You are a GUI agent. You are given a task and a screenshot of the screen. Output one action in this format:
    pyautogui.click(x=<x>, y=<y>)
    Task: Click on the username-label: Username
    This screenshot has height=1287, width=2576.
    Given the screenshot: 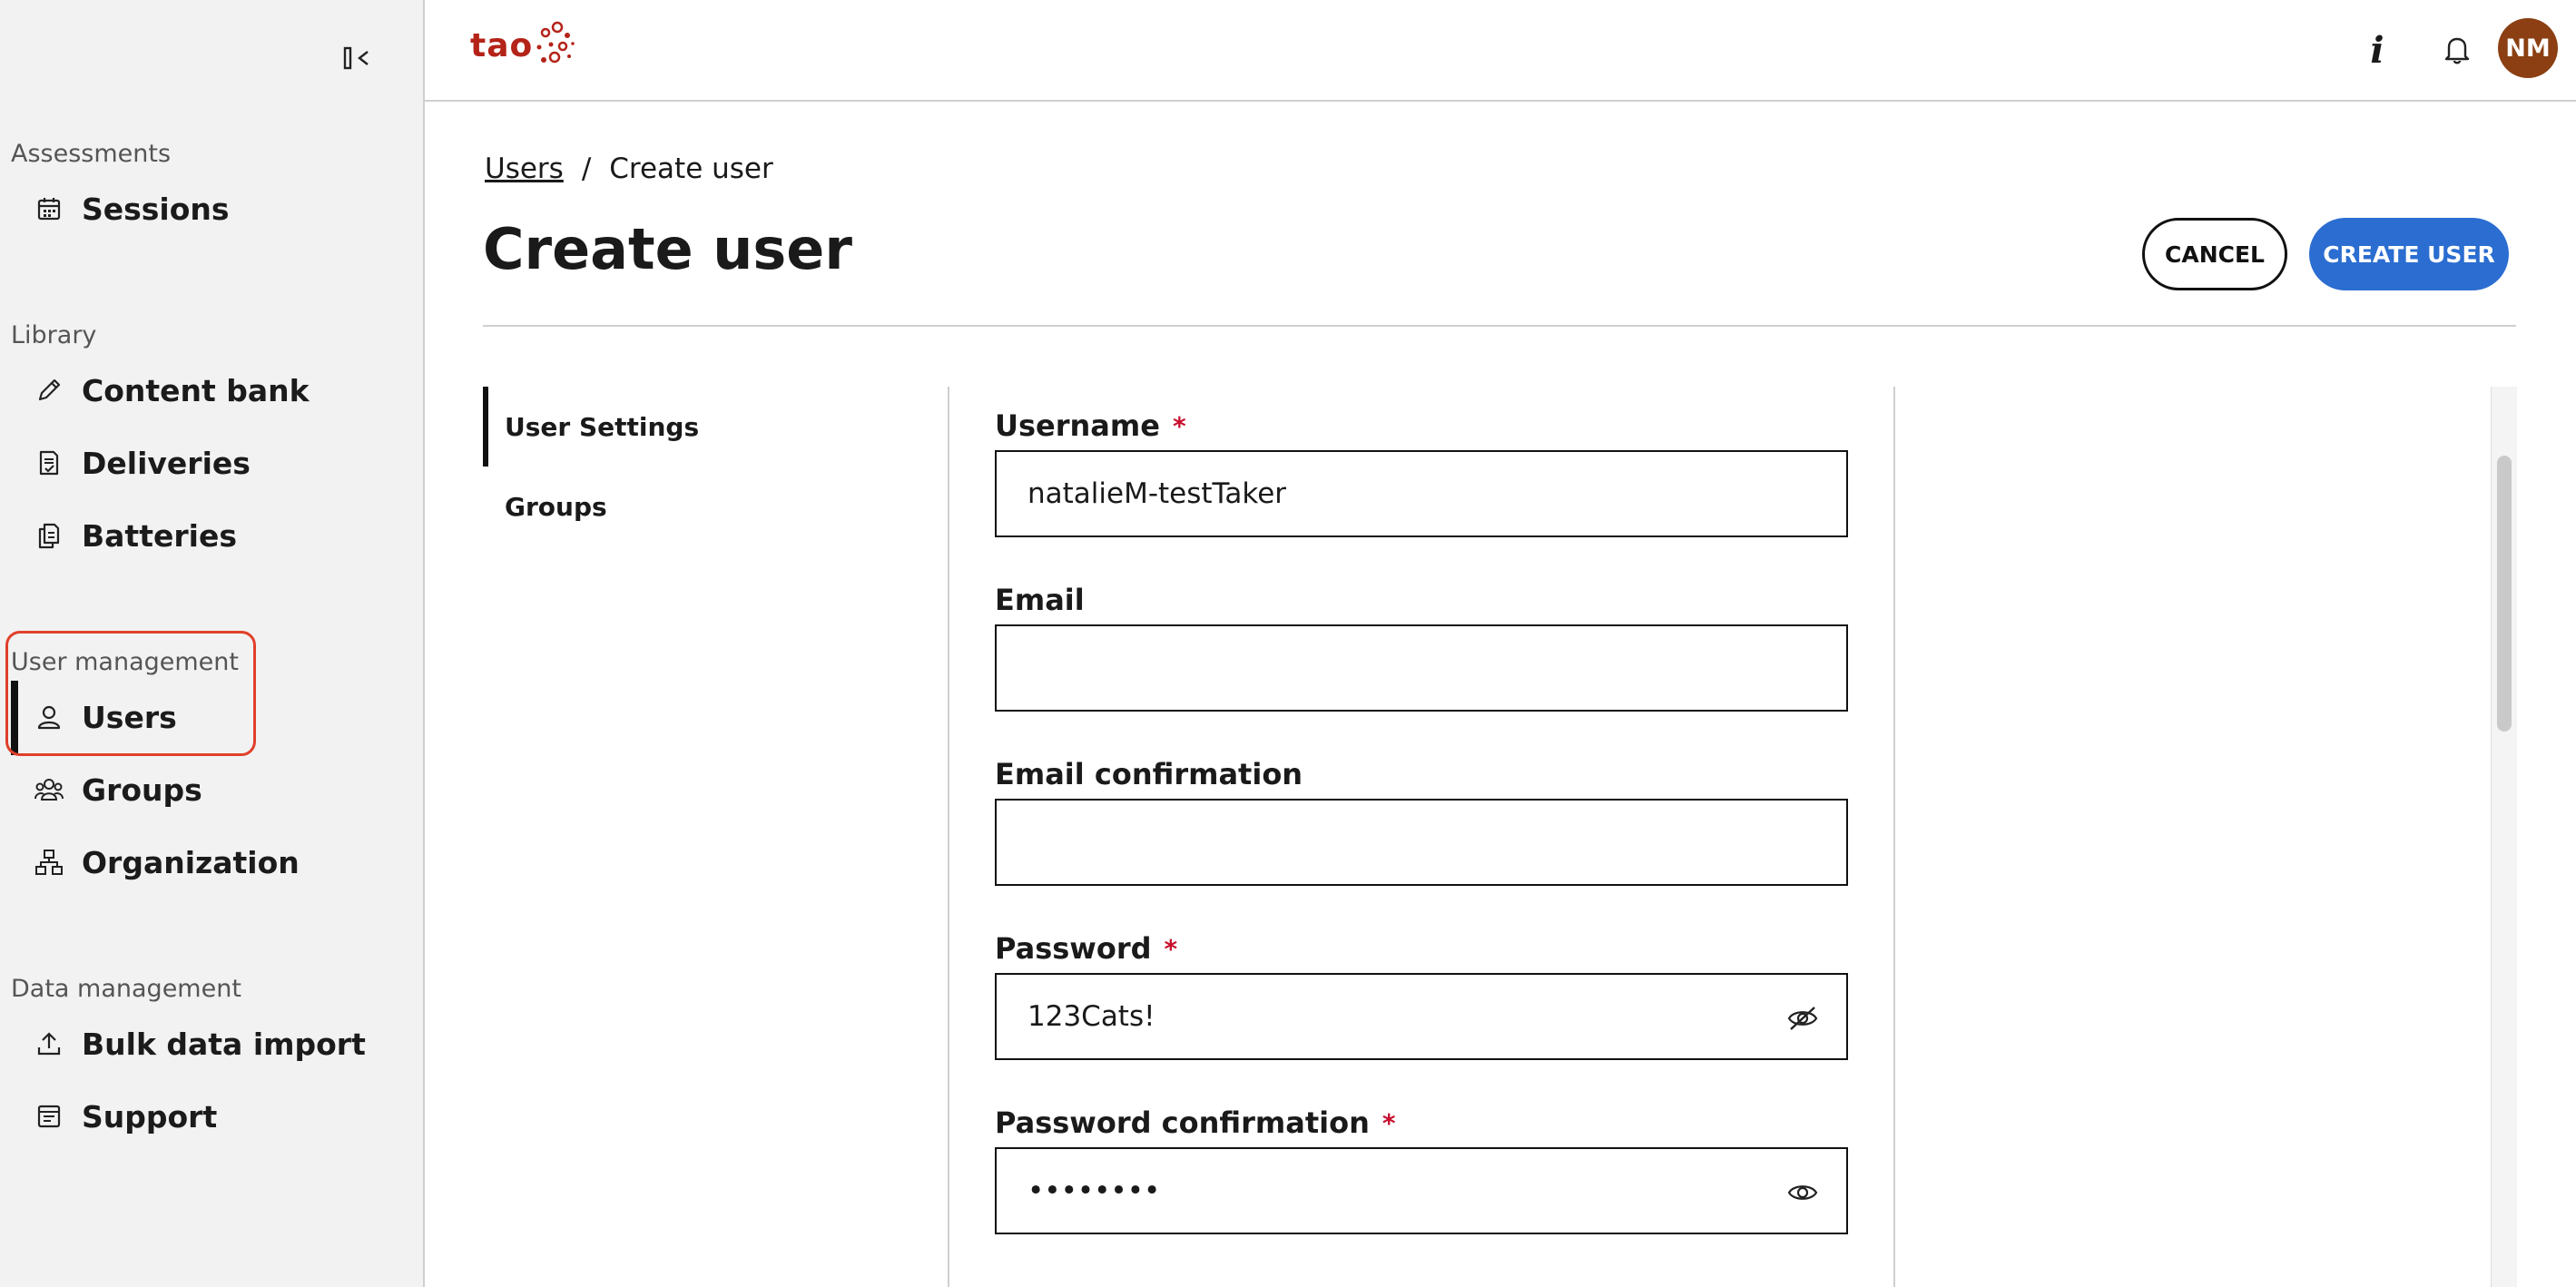 What is the action you would take?
    pyautogui.click(x=1077, y=425)
    